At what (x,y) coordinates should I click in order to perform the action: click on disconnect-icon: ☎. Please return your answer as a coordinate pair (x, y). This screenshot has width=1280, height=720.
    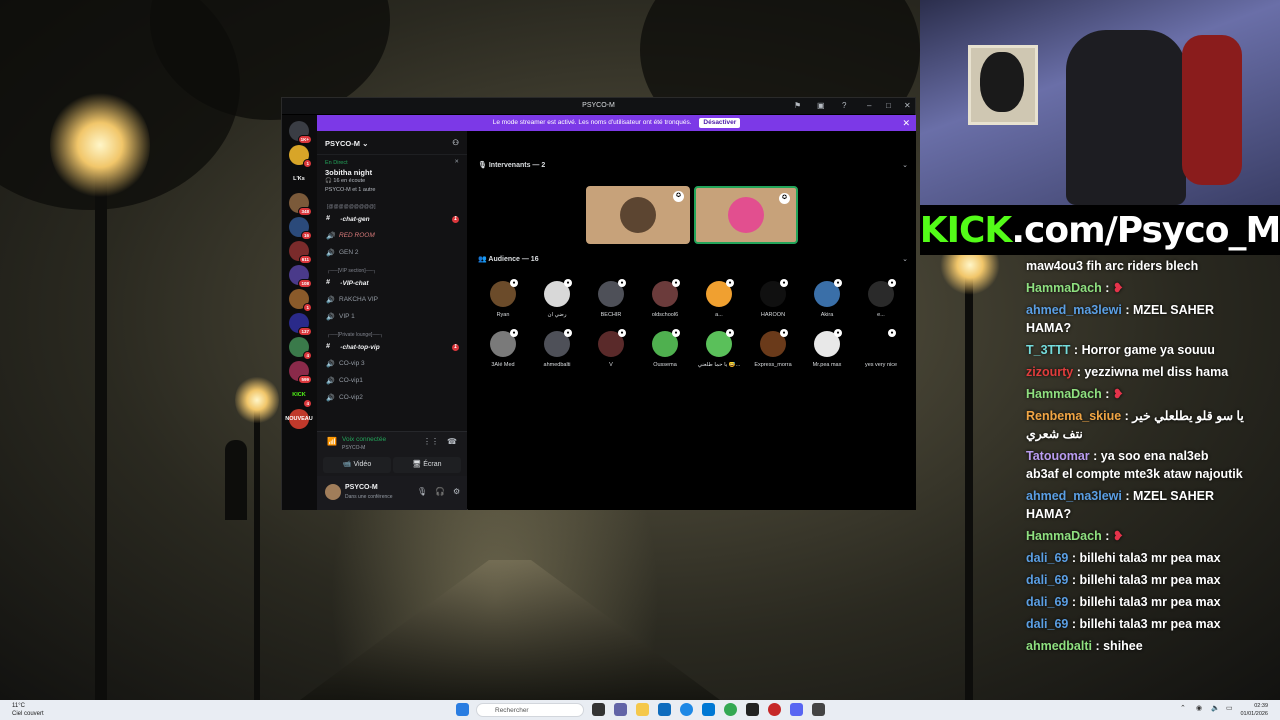
    Looking at the image, I should click on (452, 441).